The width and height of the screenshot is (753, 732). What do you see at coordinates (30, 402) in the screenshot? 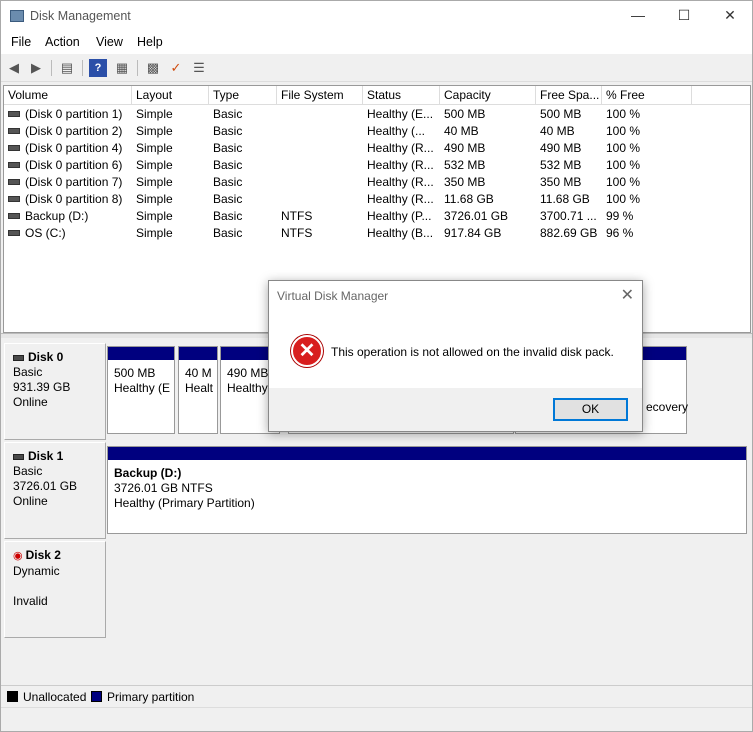
I see `disk-0-state: Online` at bounding box center [30, 402].